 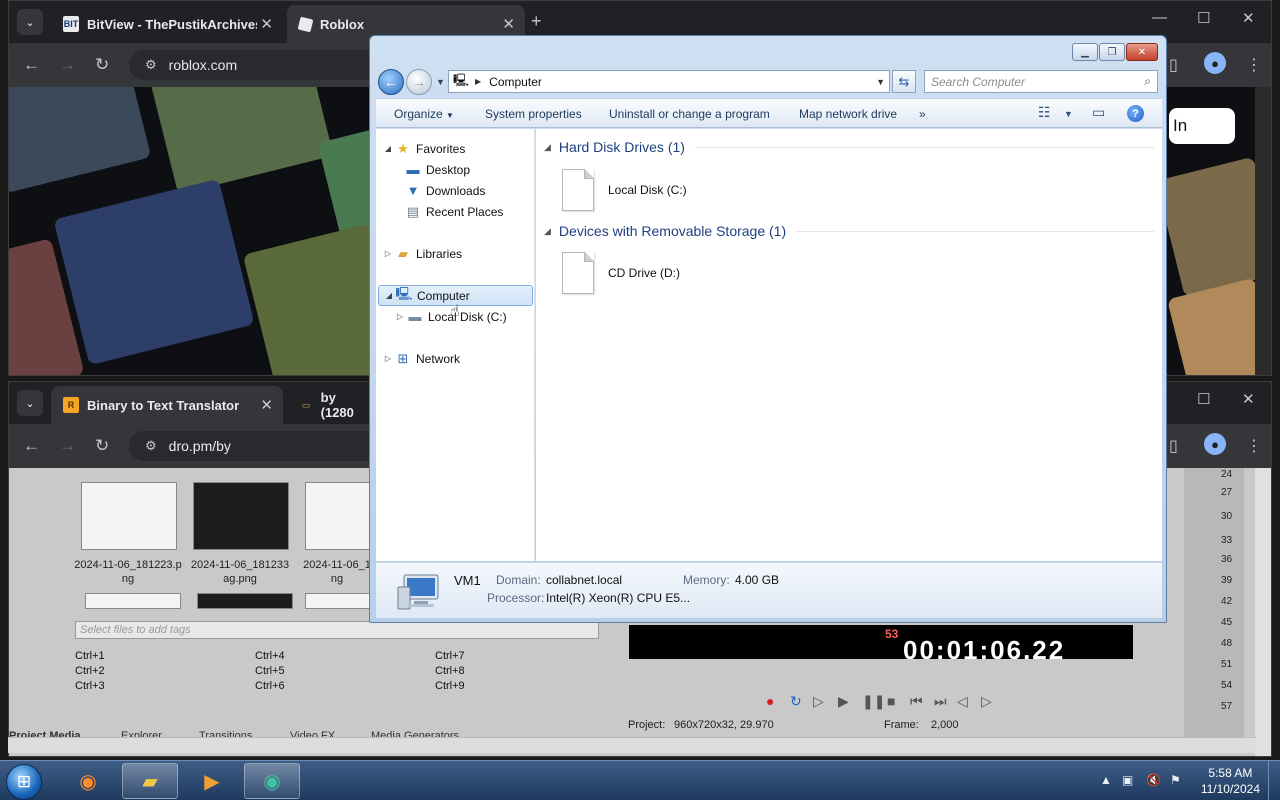 I want to click on restore-icon: ❐, so click(x=1112, y=52).